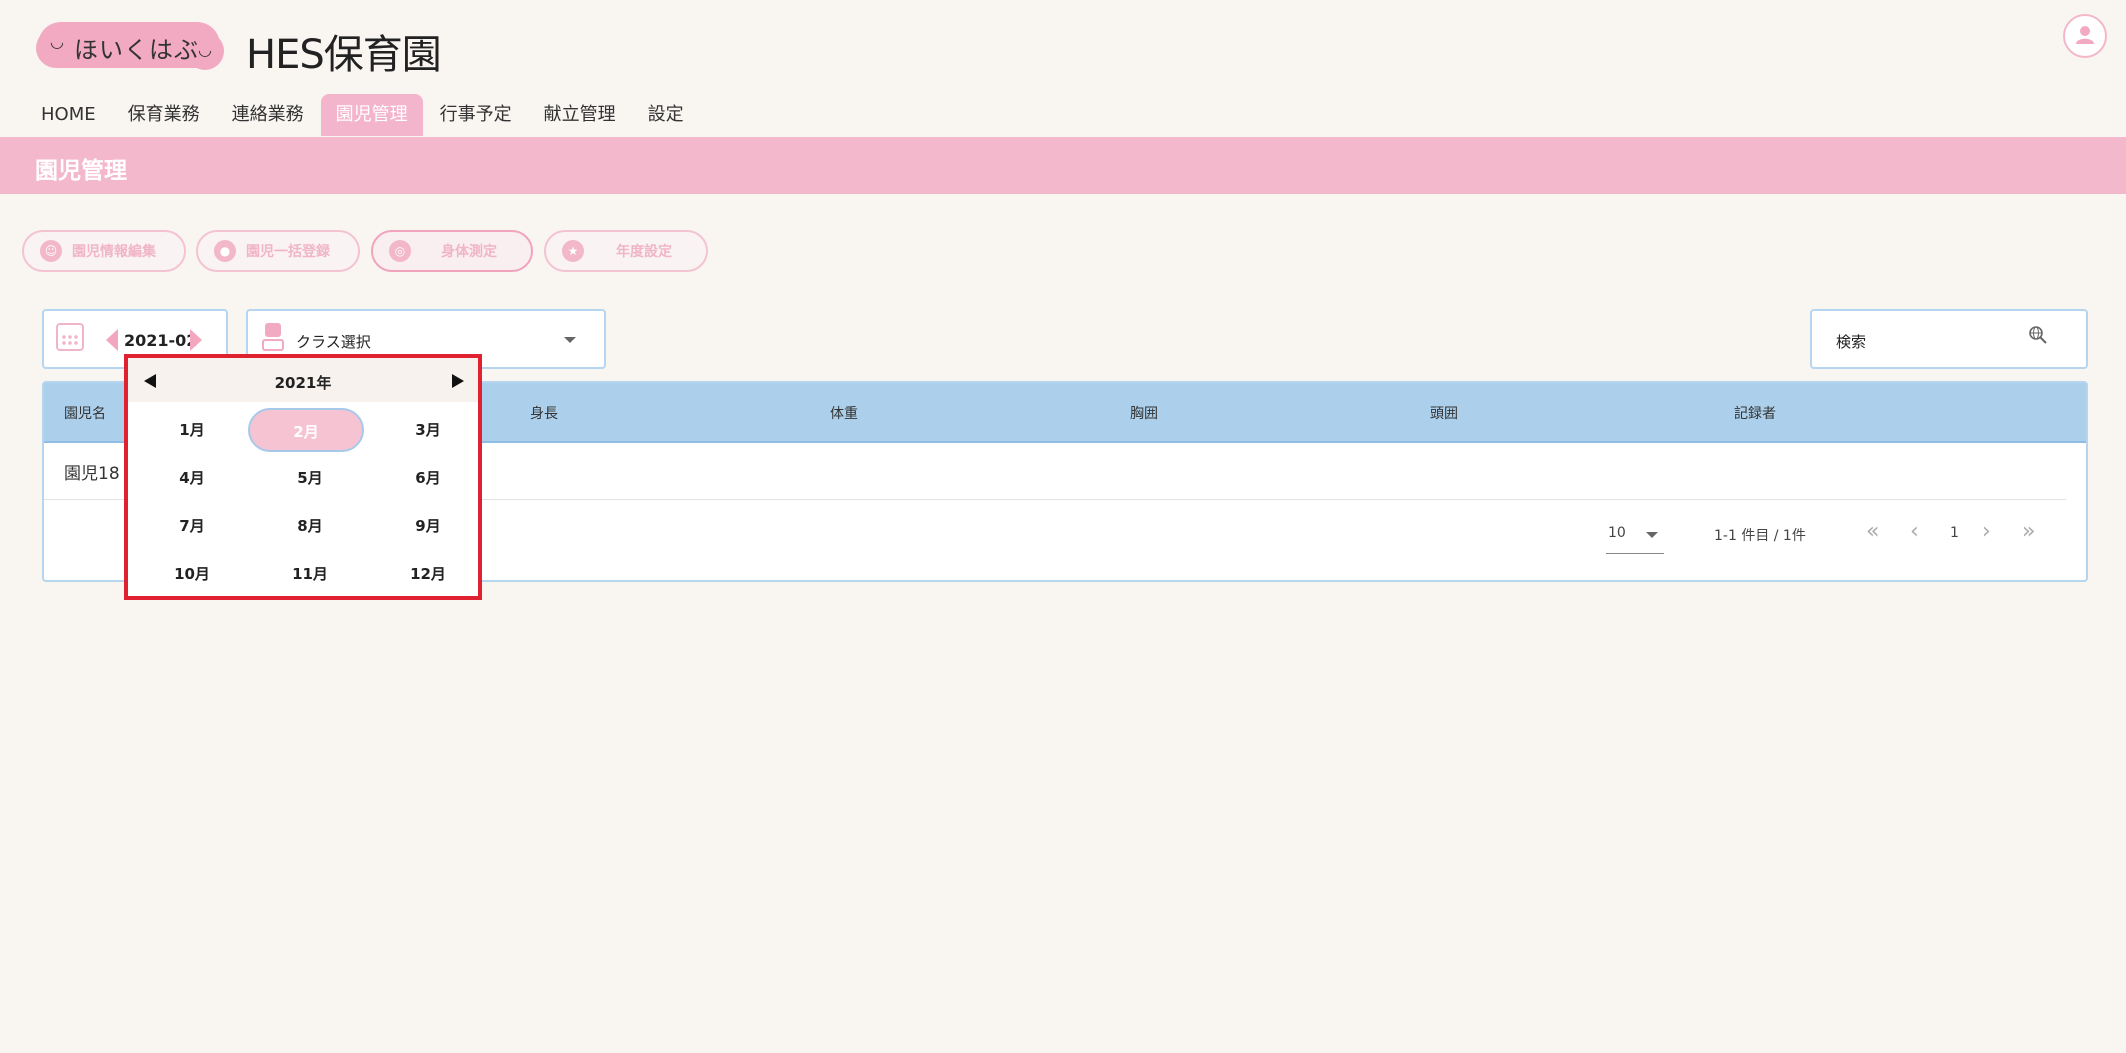 This screenshot has height=1053, width=2126. What do you see at coordinates (1954, 533) in the screenshot?
I see `current-page: 1` at bounding box center [1954, 533].